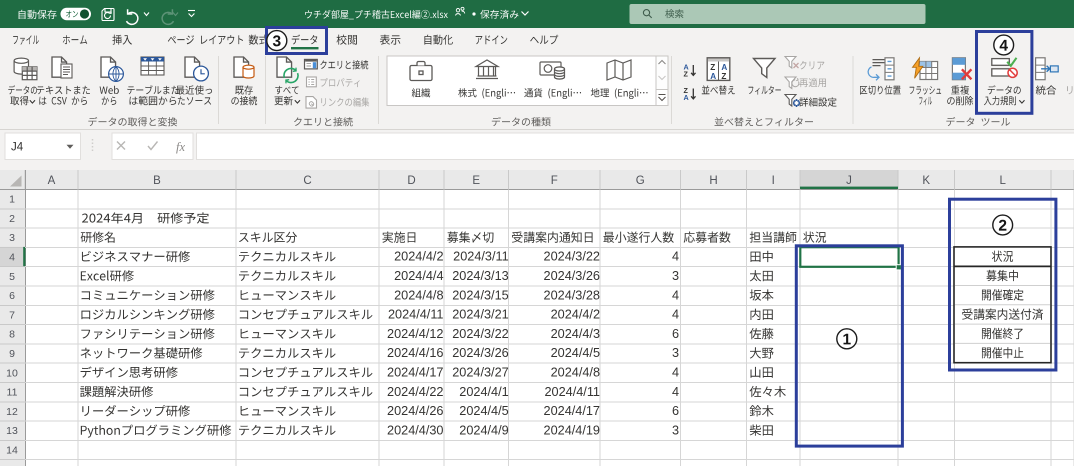  Describe the element at coordinates (12, 354) in the screenshot. I see `svg-text: 9` at that location.